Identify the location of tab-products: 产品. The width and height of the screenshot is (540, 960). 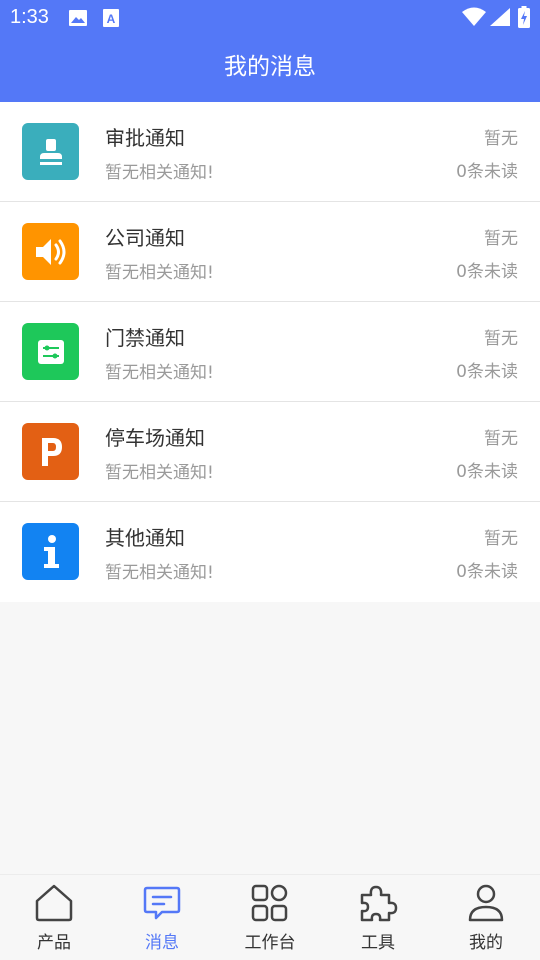
(54, 917).